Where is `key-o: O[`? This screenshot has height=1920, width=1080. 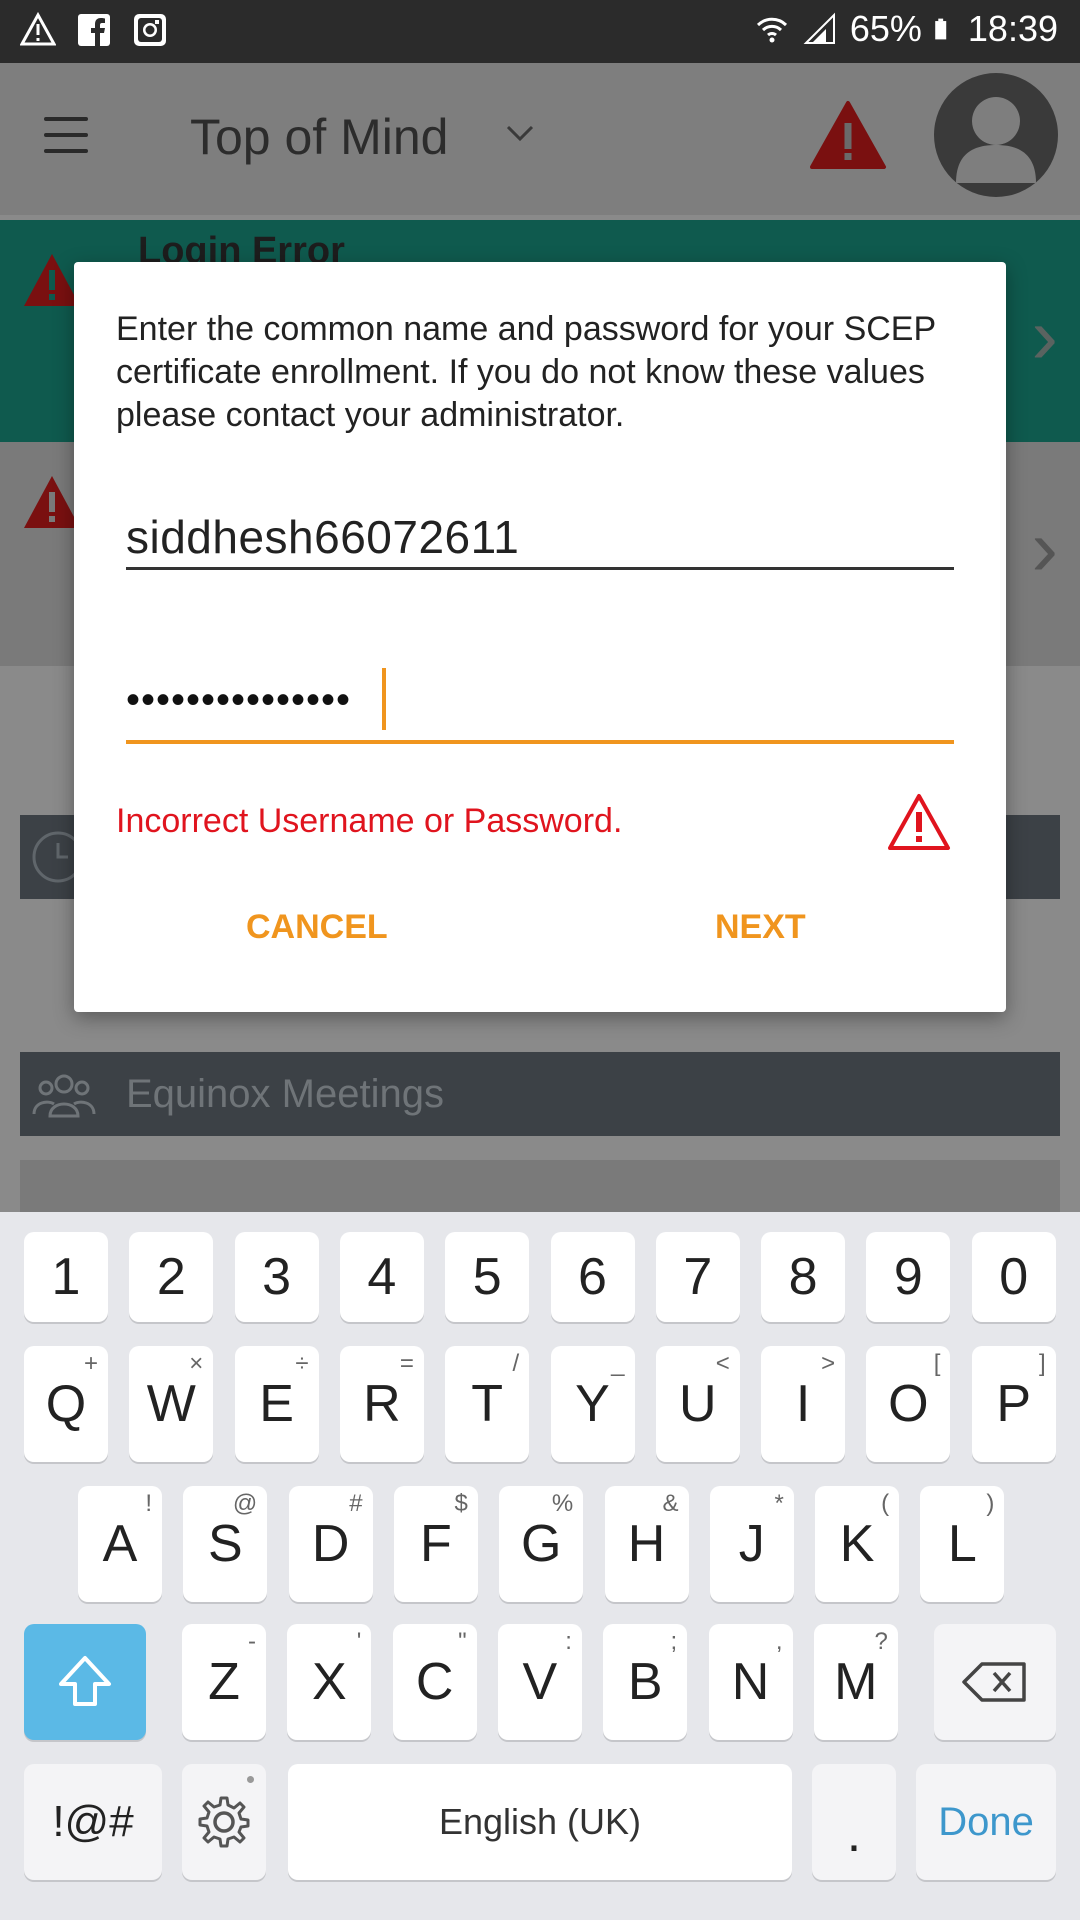 key-o: O[ is located at coordinates (908, 1404).